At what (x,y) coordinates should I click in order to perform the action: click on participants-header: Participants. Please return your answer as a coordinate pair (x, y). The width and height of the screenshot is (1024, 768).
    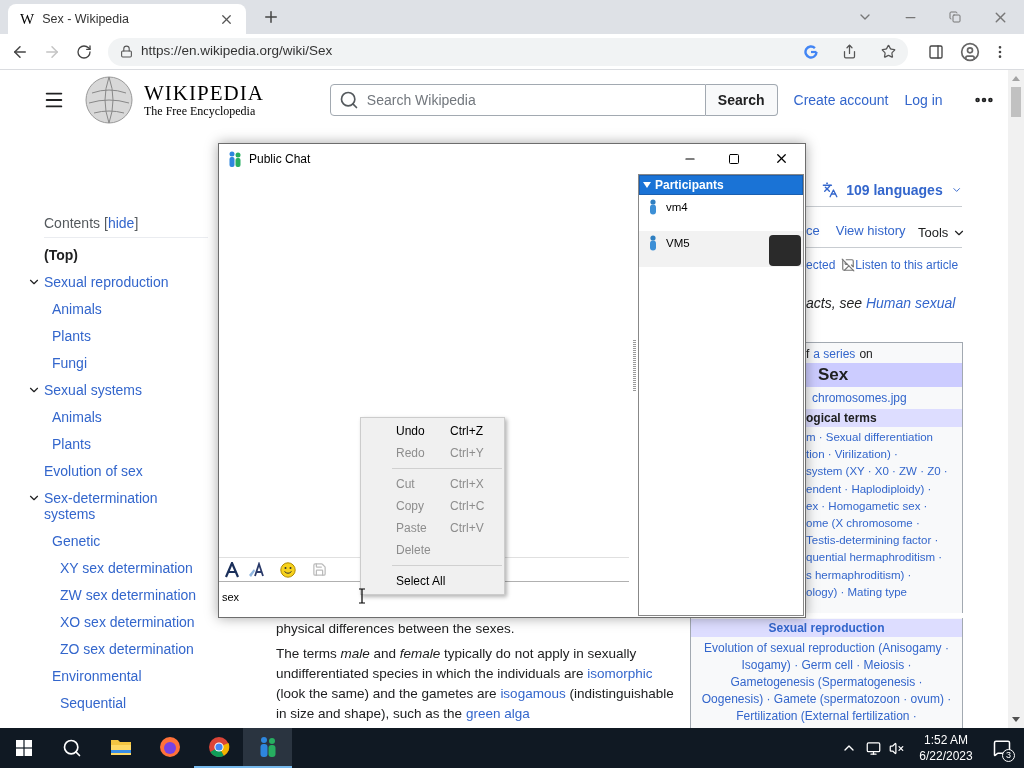
    Looking at the image, I should click on (721, 185).